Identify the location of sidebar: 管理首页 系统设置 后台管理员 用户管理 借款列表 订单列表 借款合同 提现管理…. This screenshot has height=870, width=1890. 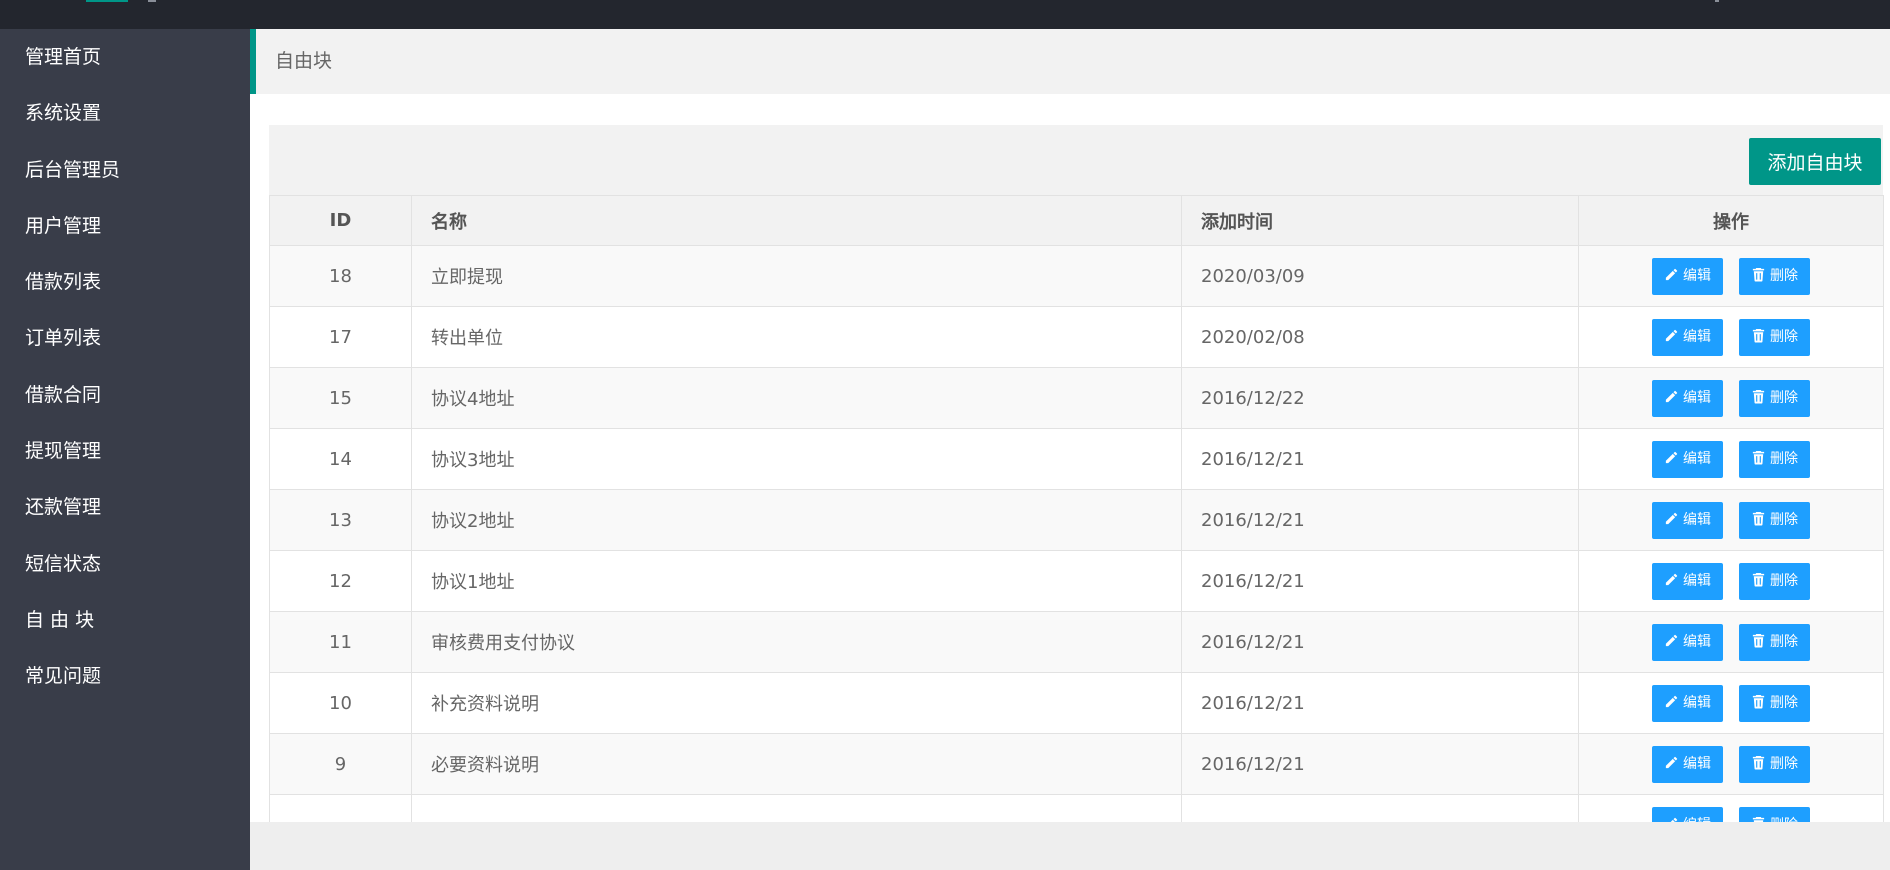
(125, 449).